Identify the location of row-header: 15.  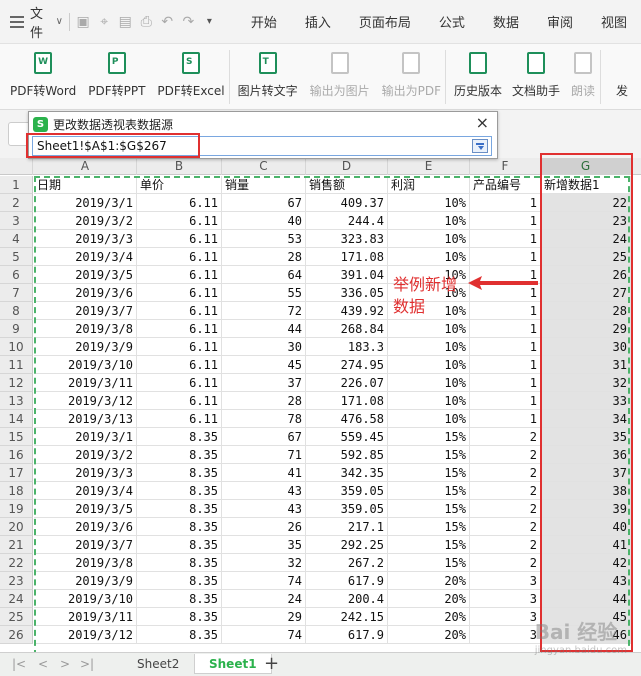
(16, 437).